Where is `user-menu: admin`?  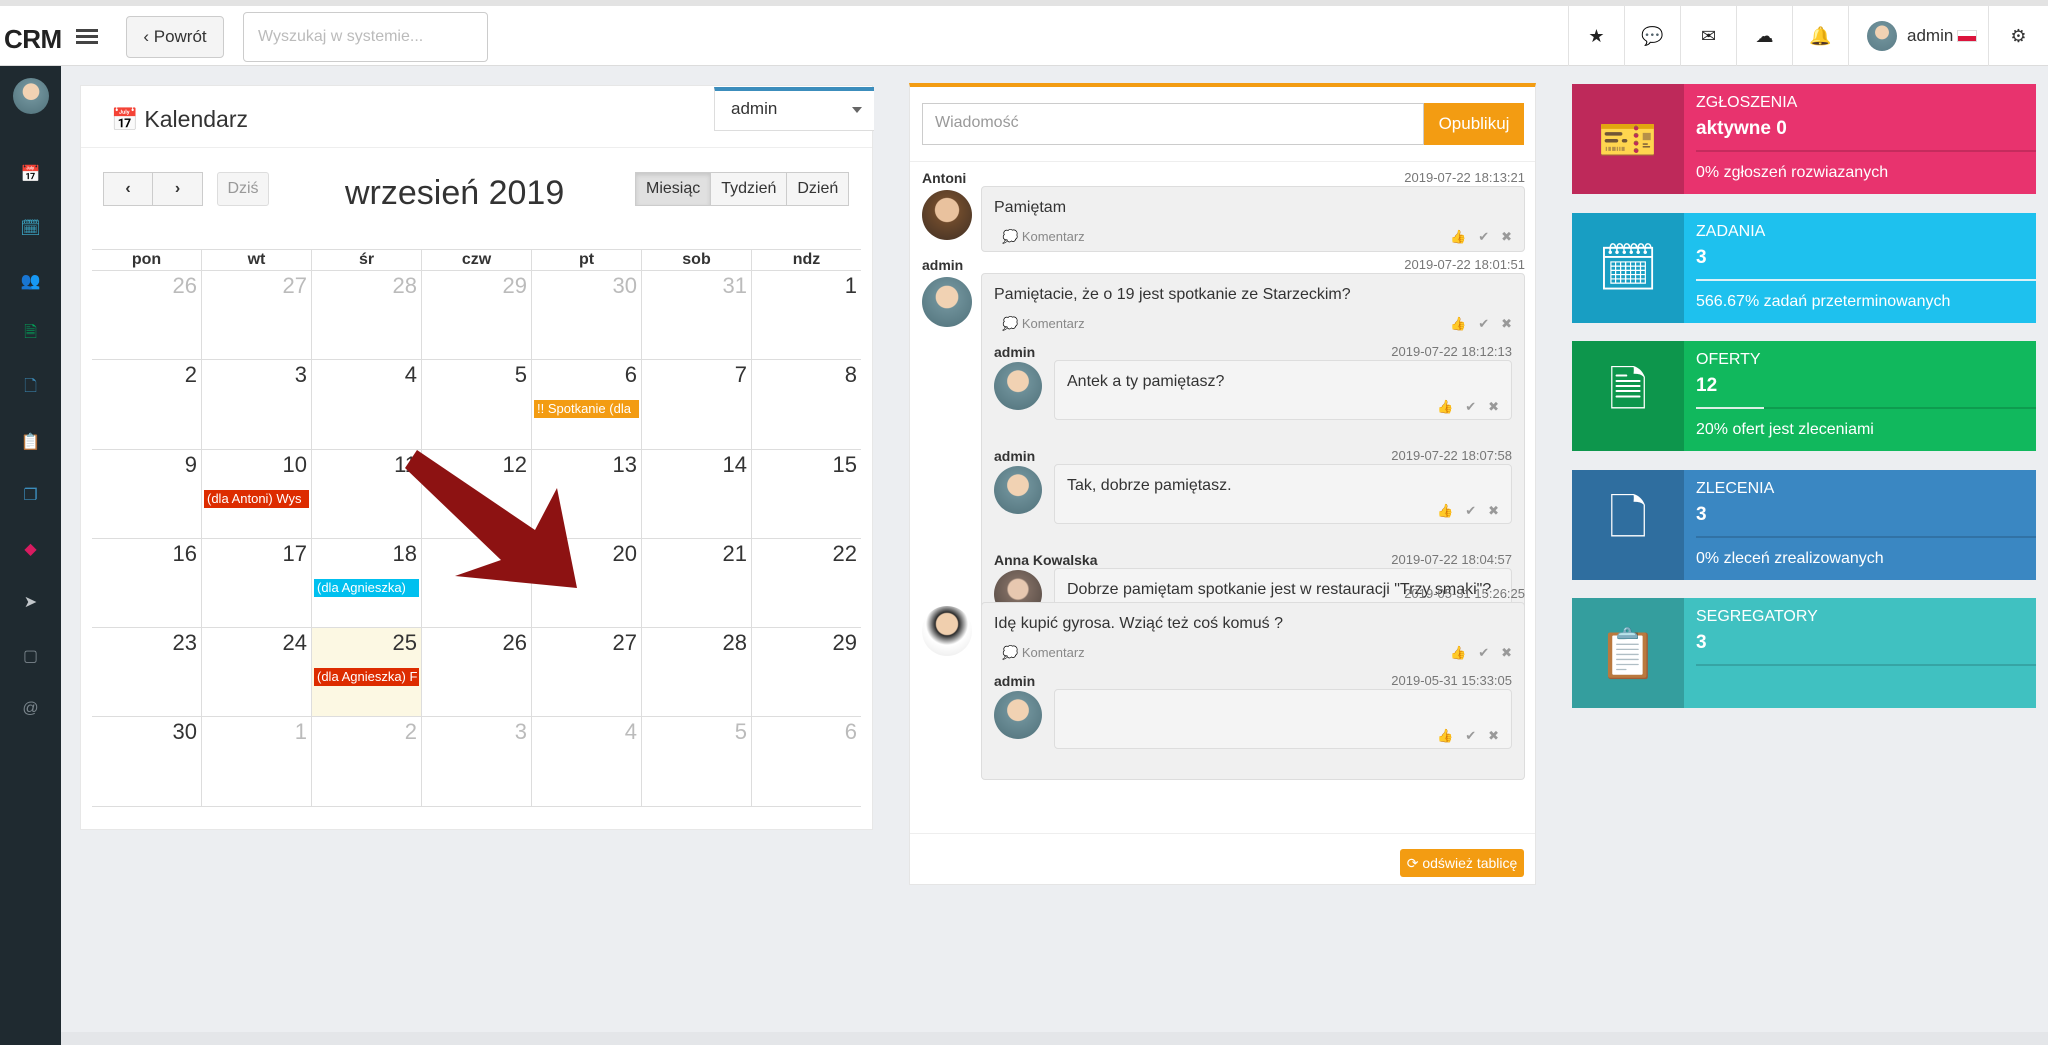 user-menu: admin is located at coordinates (1918, 36).